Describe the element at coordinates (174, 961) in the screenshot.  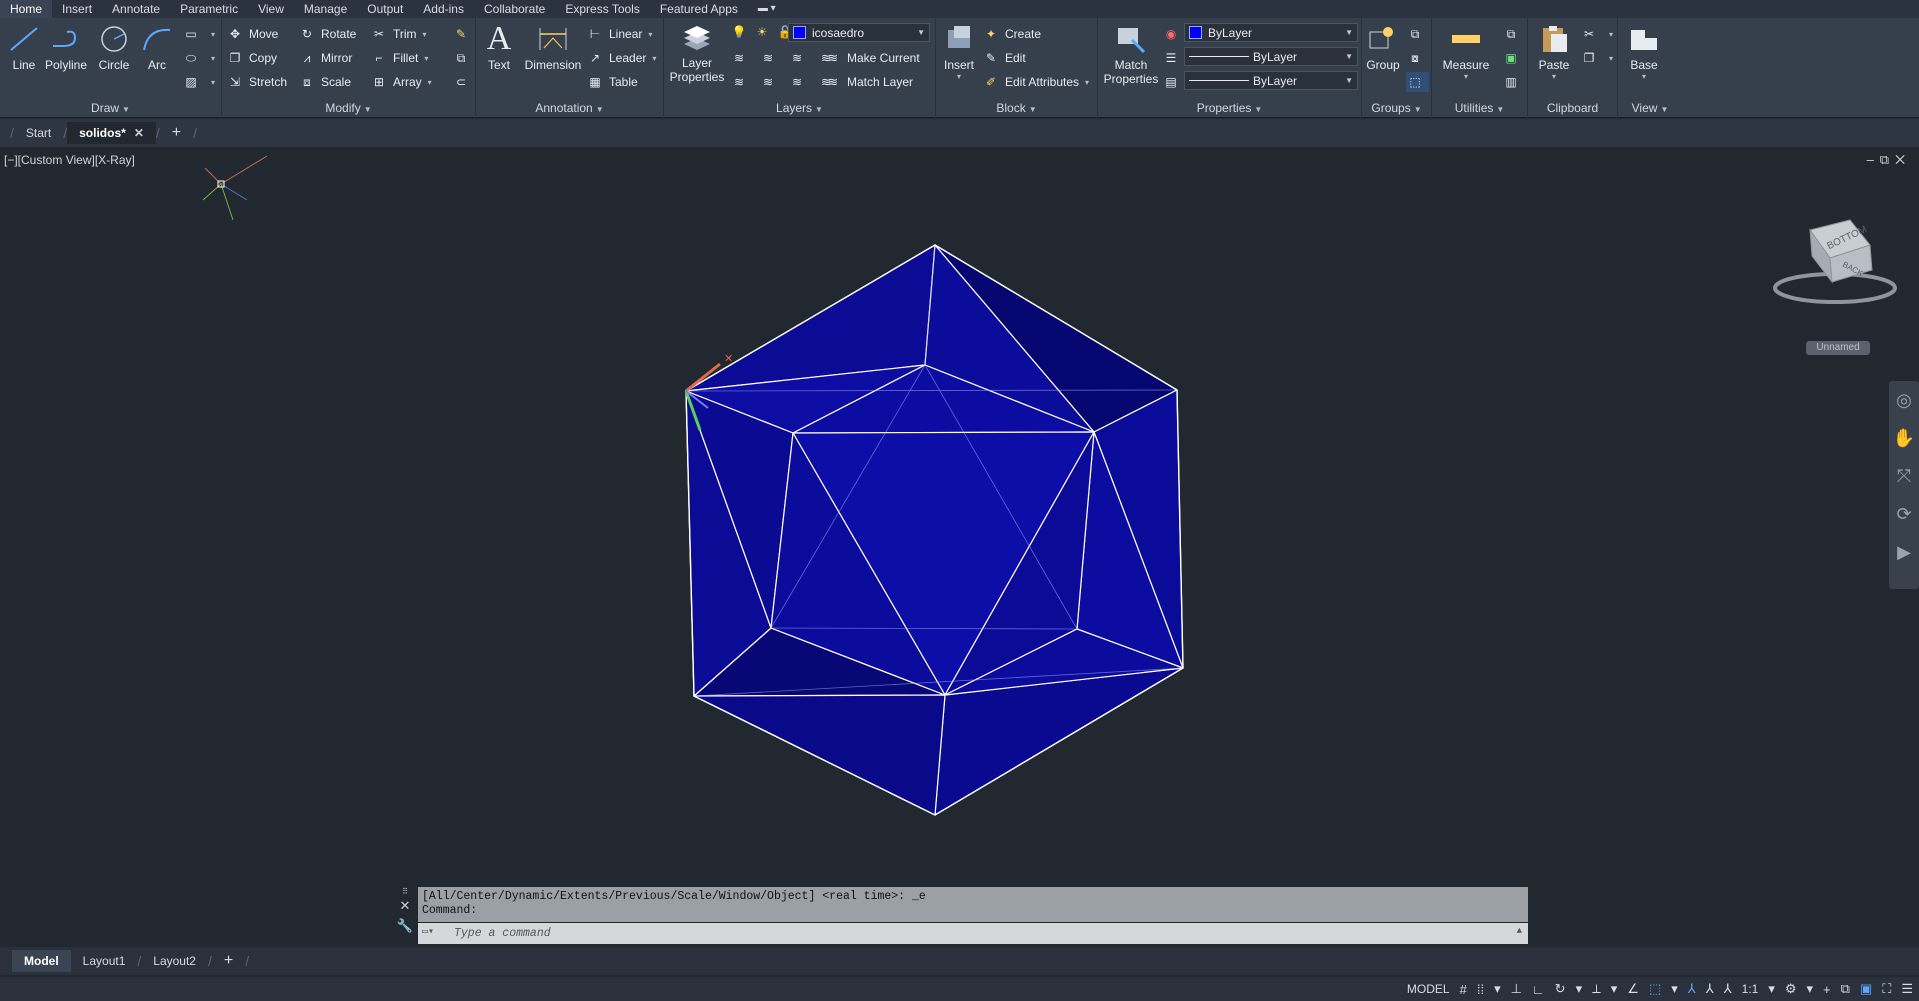
I see `tab-layout2: Layout2` at that location.